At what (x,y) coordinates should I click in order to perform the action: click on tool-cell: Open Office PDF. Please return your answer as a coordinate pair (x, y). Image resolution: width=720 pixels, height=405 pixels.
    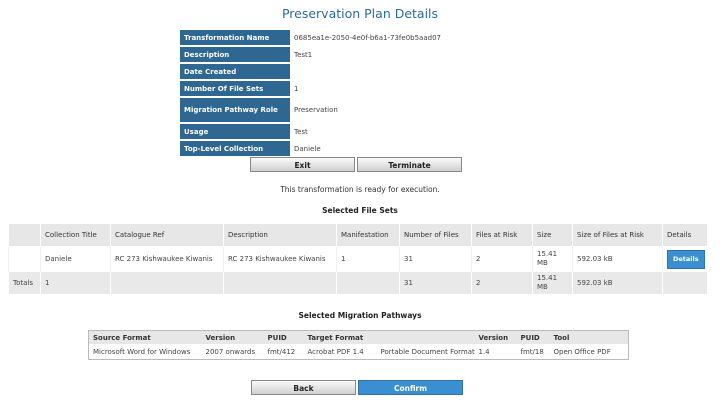
    Looking at the image, I should click on (582, 351).